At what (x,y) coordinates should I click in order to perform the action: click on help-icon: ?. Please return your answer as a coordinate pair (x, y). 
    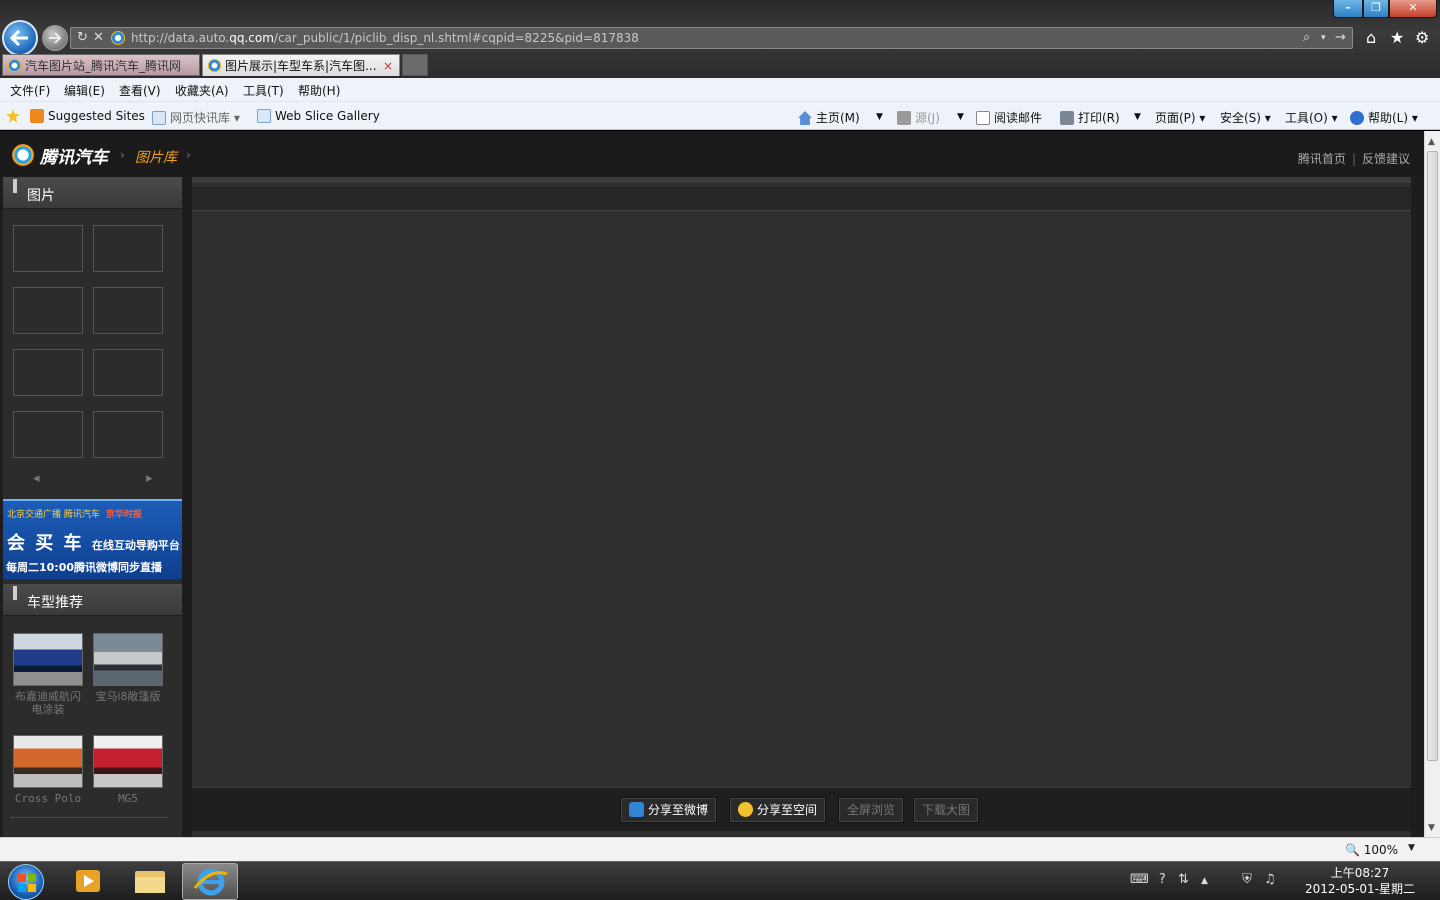
    Looking at the image, I should click on (1162, 879).